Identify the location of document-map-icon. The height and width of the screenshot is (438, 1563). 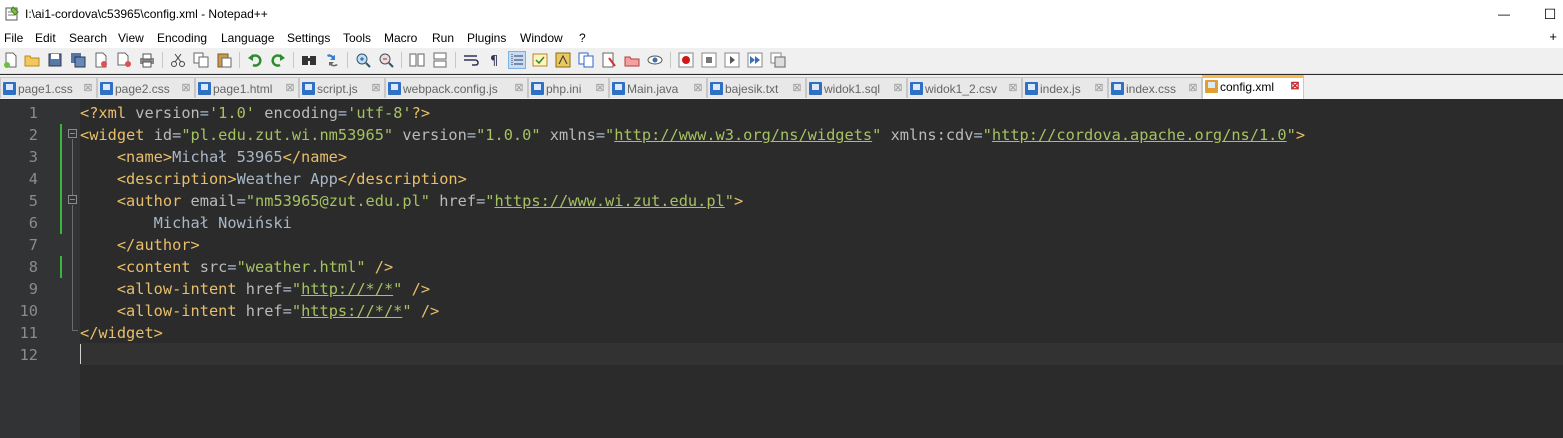
(563, 60).